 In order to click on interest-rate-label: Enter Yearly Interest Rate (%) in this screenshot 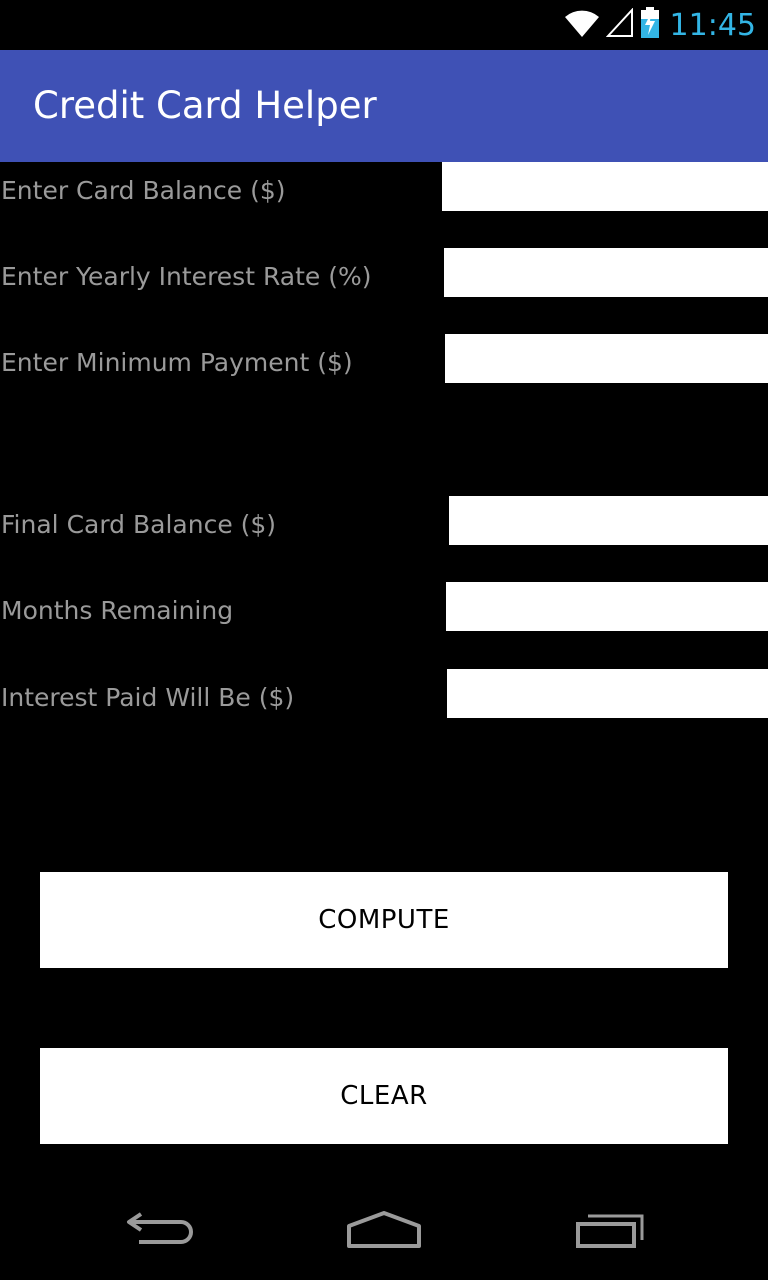, I will do `click(186, 276)`.